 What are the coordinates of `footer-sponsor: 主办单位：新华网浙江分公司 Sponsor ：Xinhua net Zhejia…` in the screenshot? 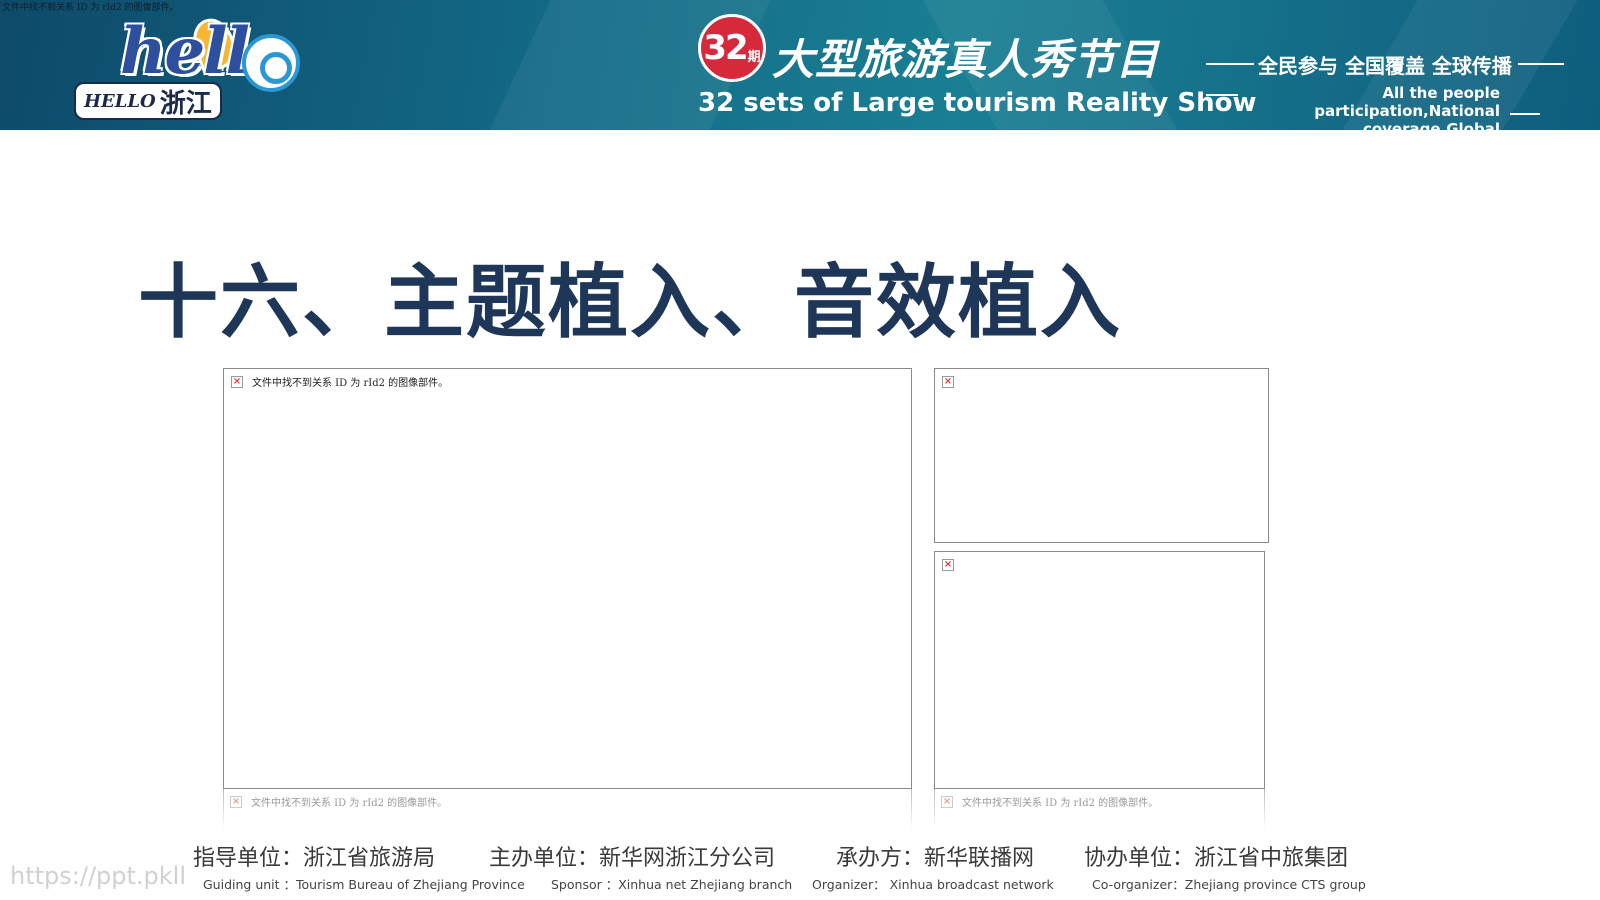 It's located at (640, 866).